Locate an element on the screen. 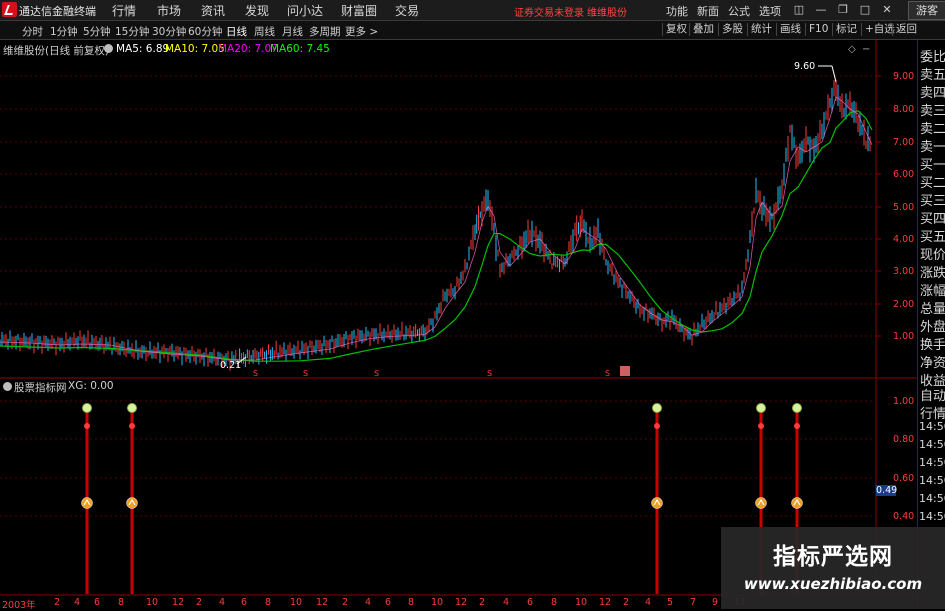 This screenshot has width=945, height=611. event-box-marker is located at coordinates (625, 371).